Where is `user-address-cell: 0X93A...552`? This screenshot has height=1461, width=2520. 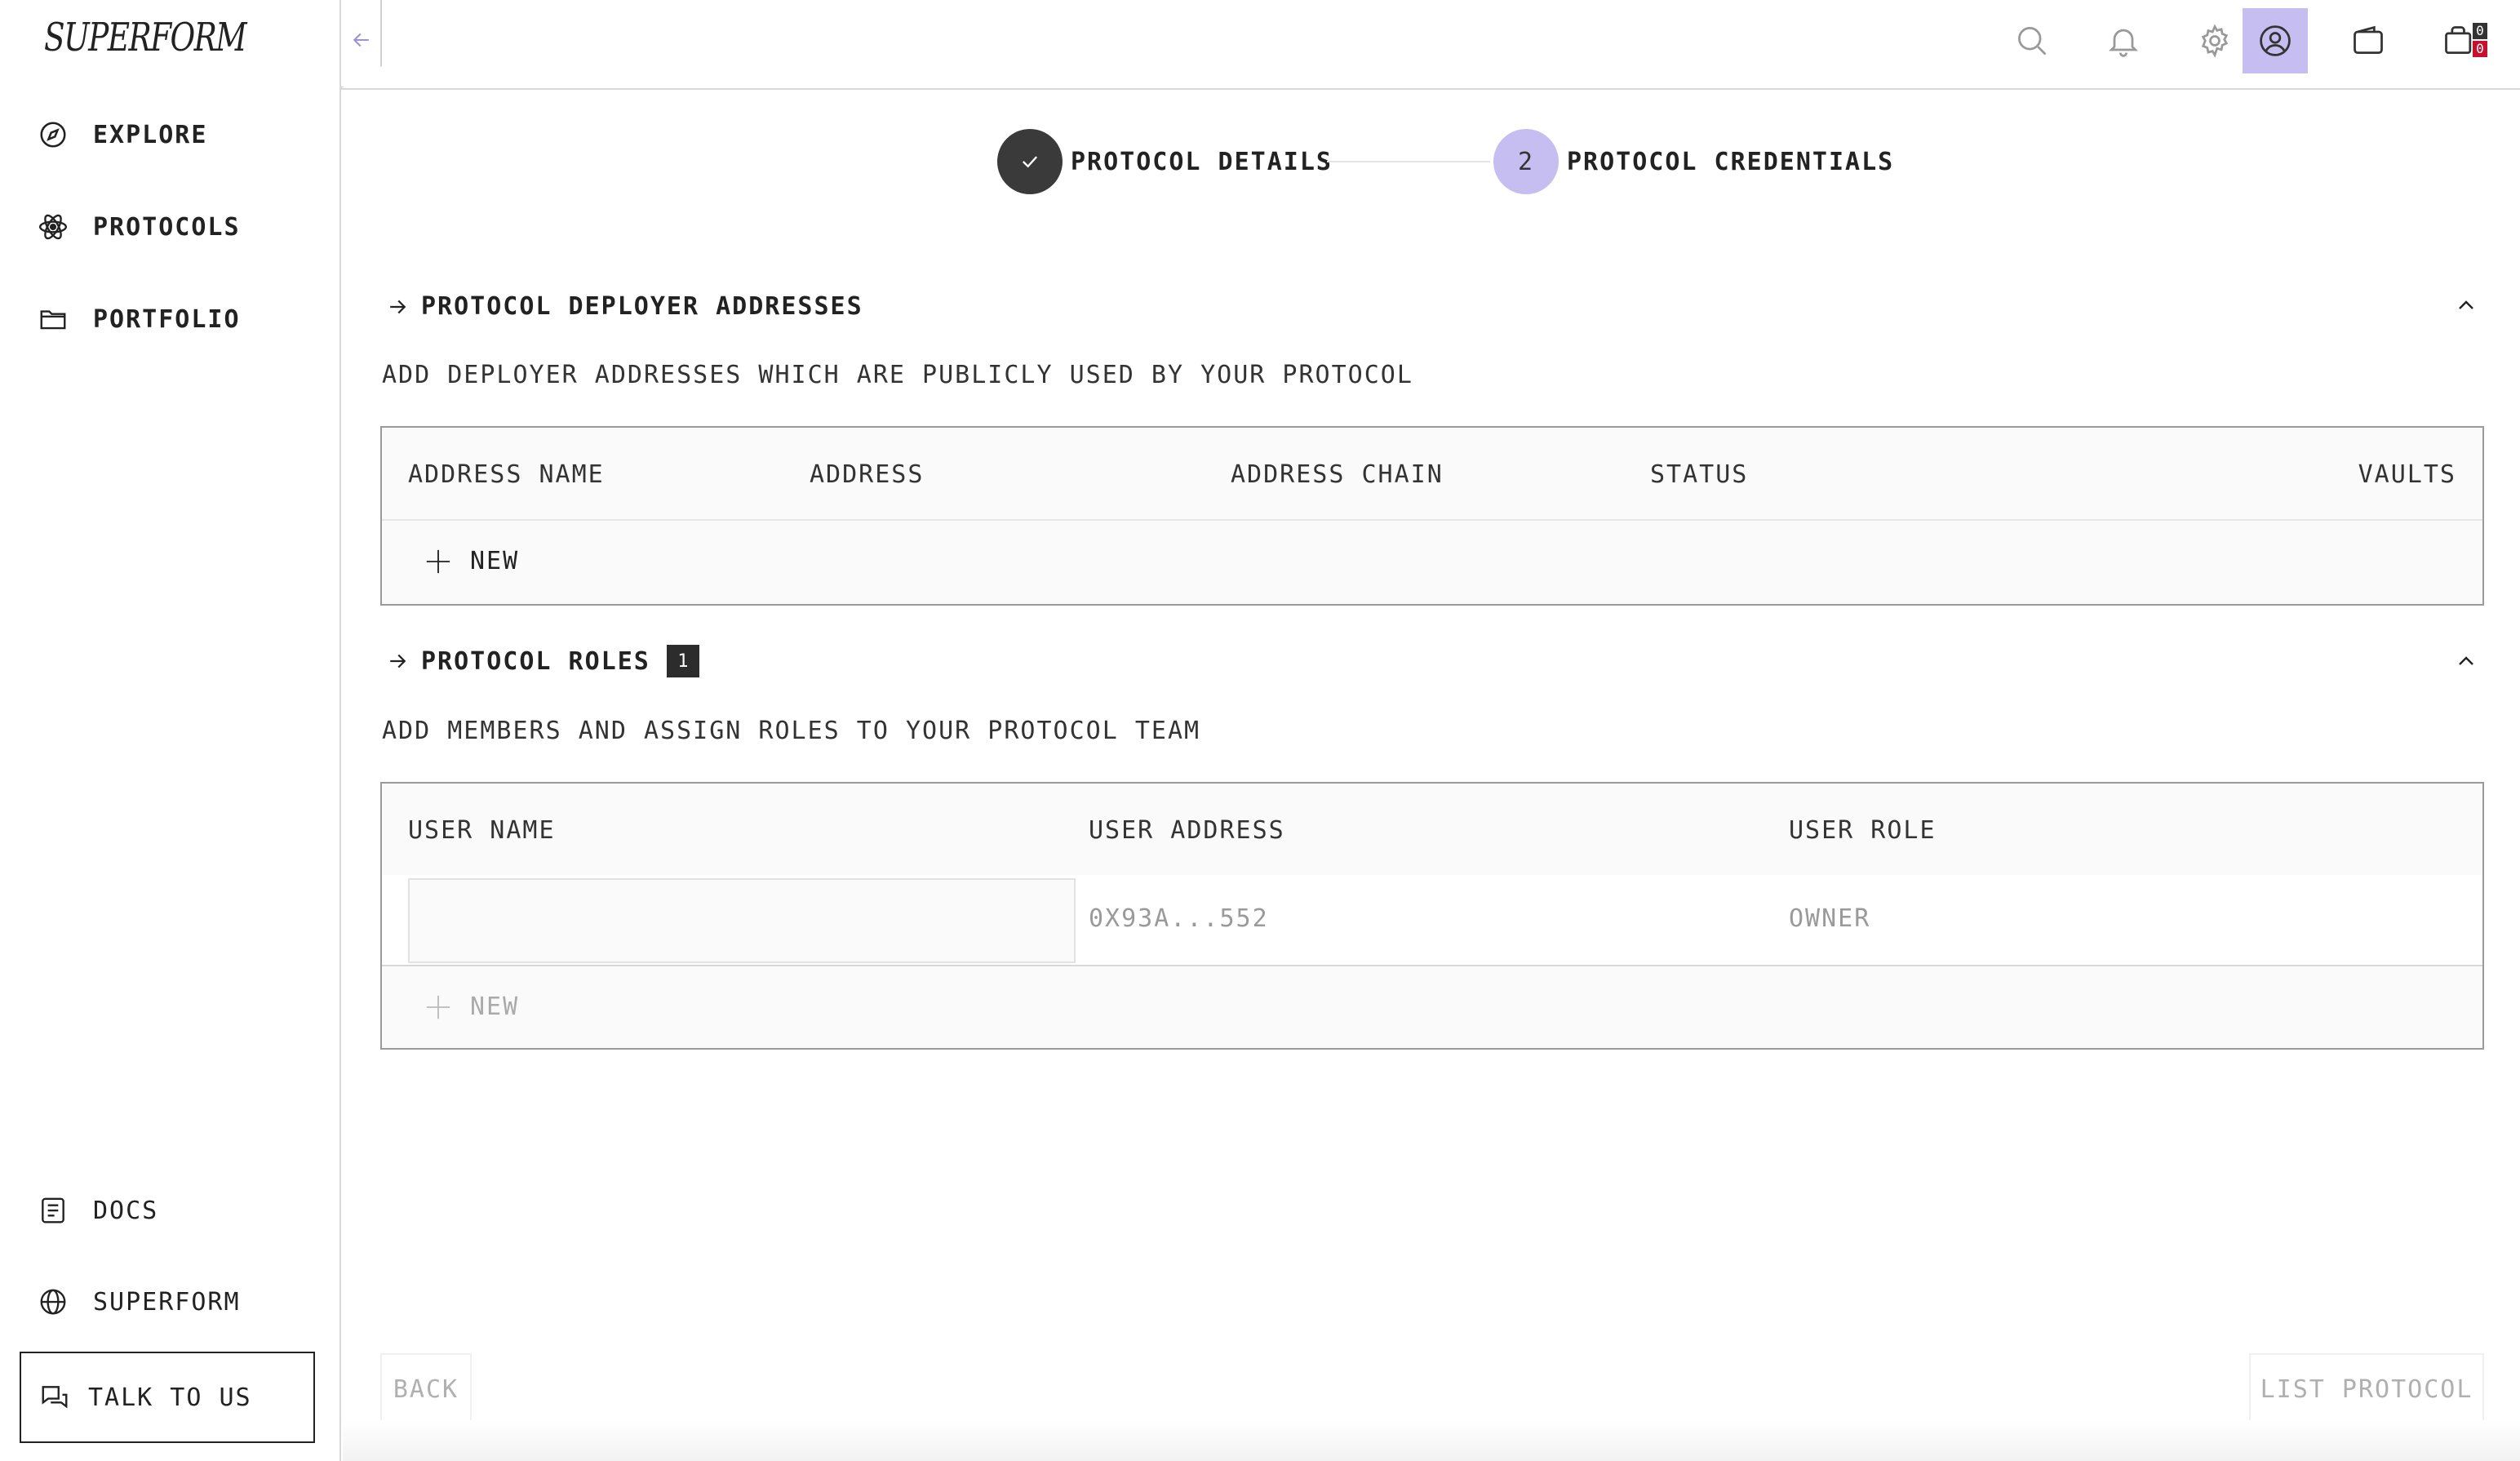
user-address-cell: 0X93A...552 is located at coordinates (1179, 918).